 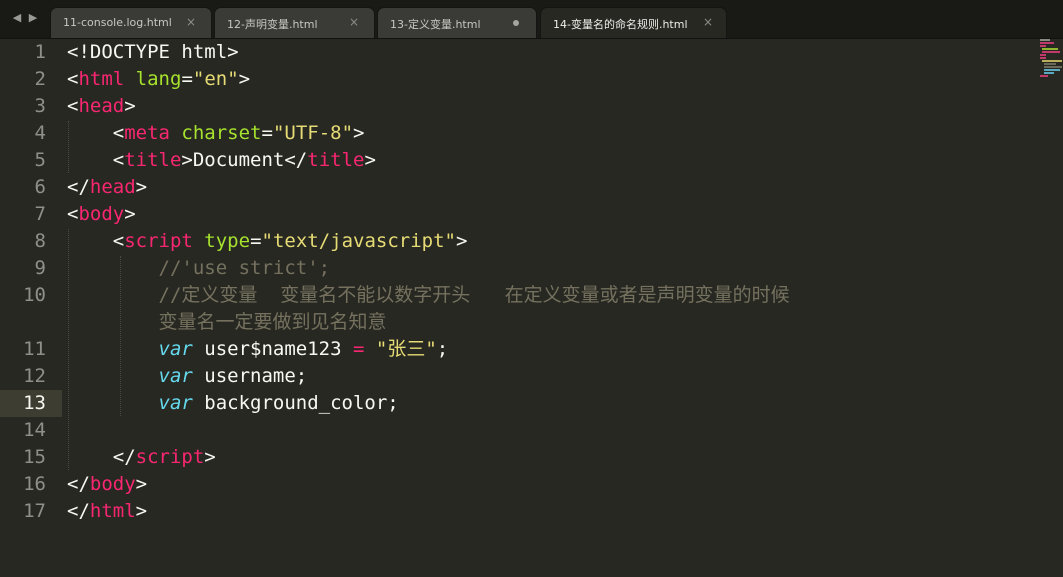 What do you see at coordinates (34, 376) in the screenshot?
I see `line-number: 12` at bounding box center [34, 376].